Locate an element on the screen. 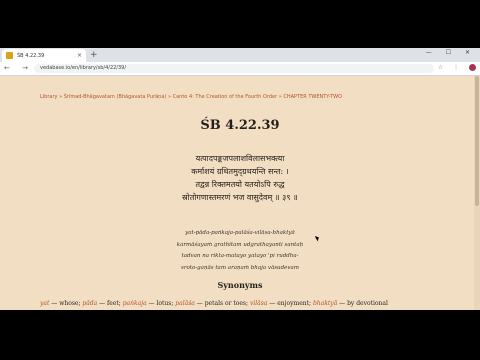 The image size is (480, 360). synonym-word-link: yat is located at coordinates (44, 303).